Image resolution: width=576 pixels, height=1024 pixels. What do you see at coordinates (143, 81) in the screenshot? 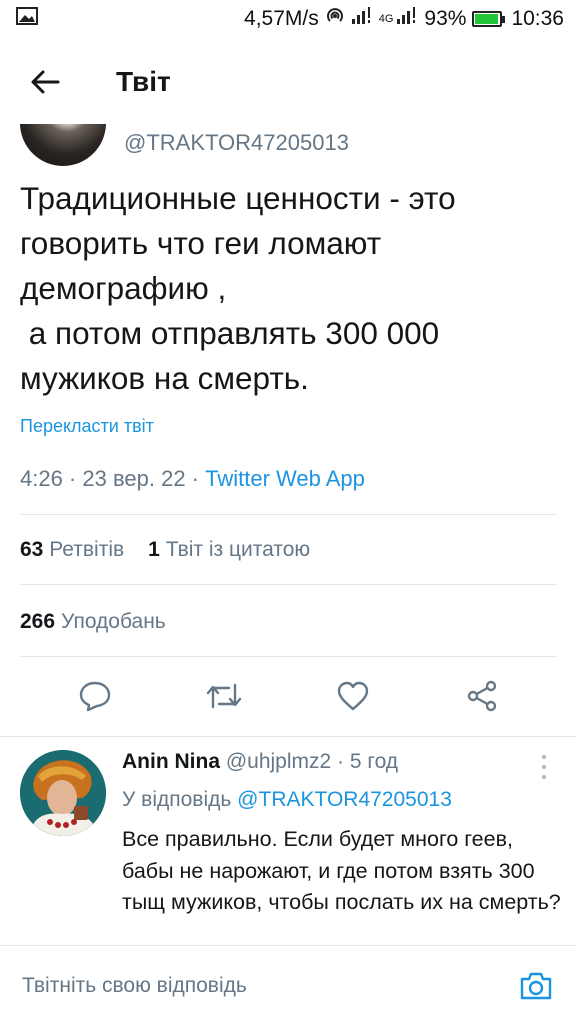
I see `page-title: Твіт` at bounding box center [143, 81].